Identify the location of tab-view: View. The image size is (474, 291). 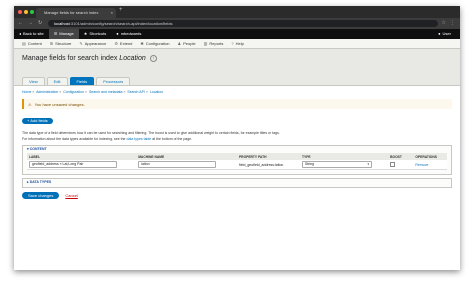
(33, 81).